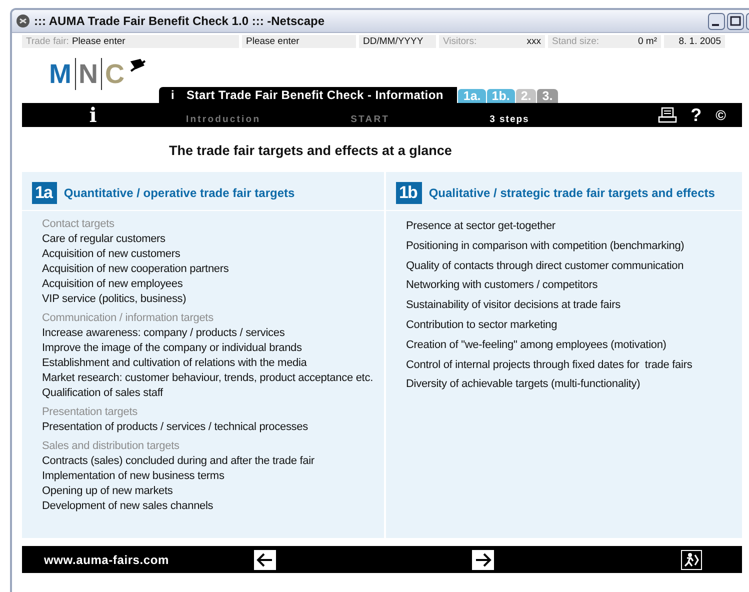 This screenshot has height=592, width=749. Describe the element at coordinates (128, 506) in the screenshot. I see `target-item: Development of new sales channels` at that location.